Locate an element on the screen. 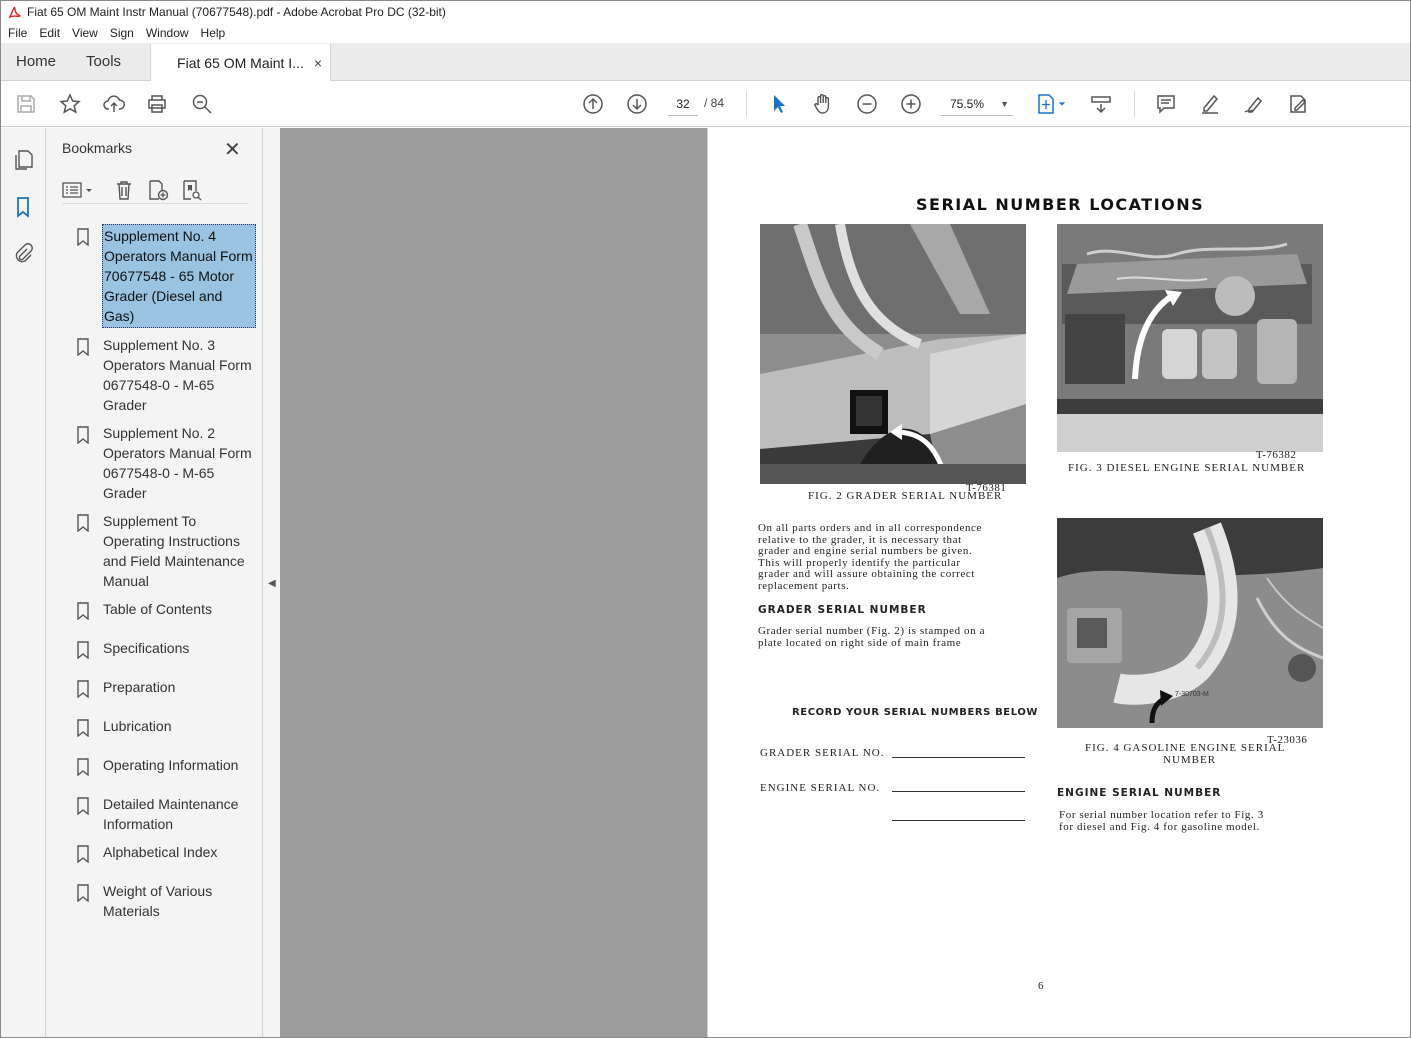  engine-plate-text: 7-30703-M is located at coordinates (1192, 694).